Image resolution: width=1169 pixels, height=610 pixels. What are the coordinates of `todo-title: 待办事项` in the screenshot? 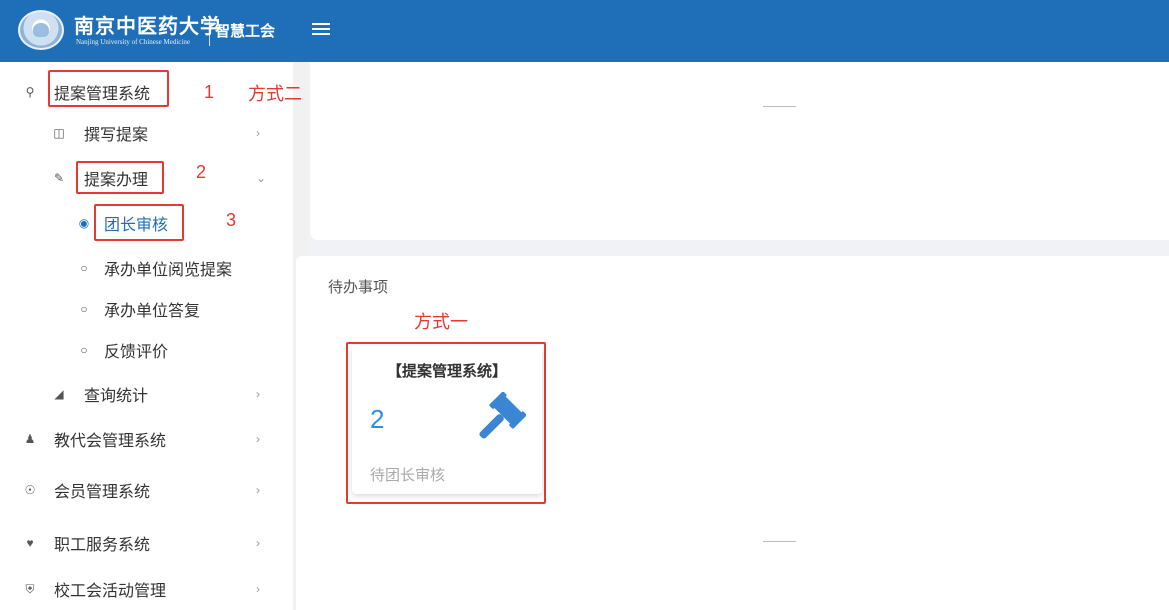 It's located at (358, 287).